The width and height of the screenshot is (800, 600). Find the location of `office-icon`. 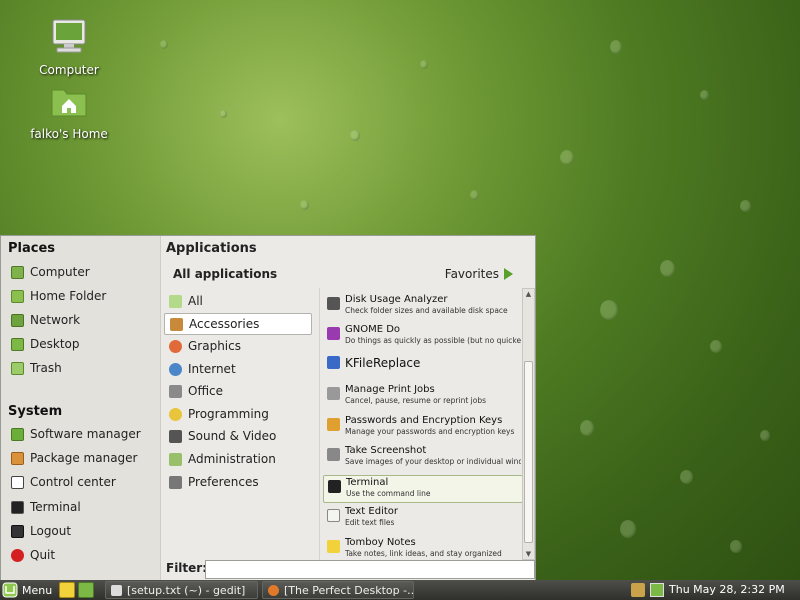

office-icon is located at coordinates (175, 391).